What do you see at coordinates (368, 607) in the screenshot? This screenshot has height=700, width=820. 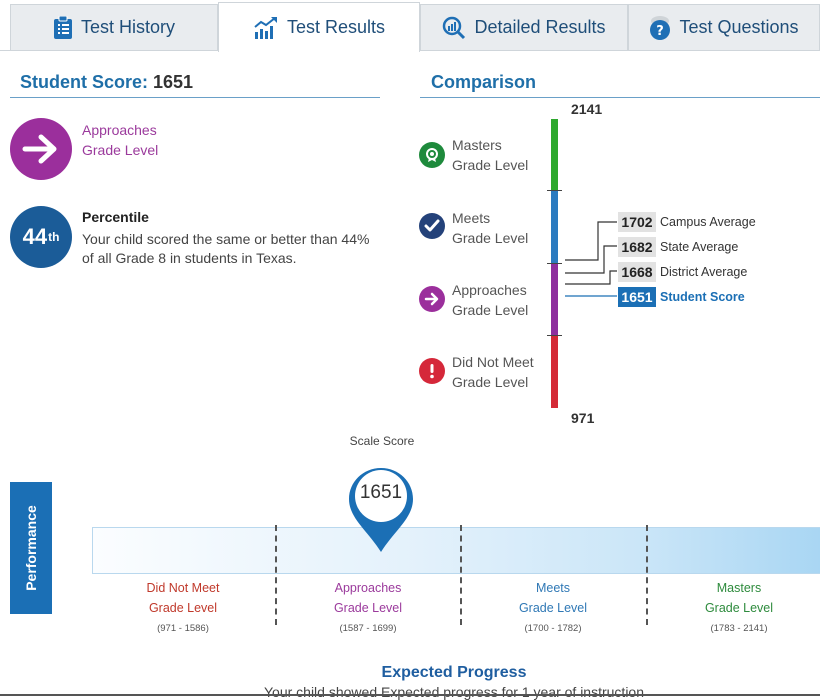 I see `category-approaches: Approaches Grade Level (1587 - 1699)` at bounding box center [368, 607].